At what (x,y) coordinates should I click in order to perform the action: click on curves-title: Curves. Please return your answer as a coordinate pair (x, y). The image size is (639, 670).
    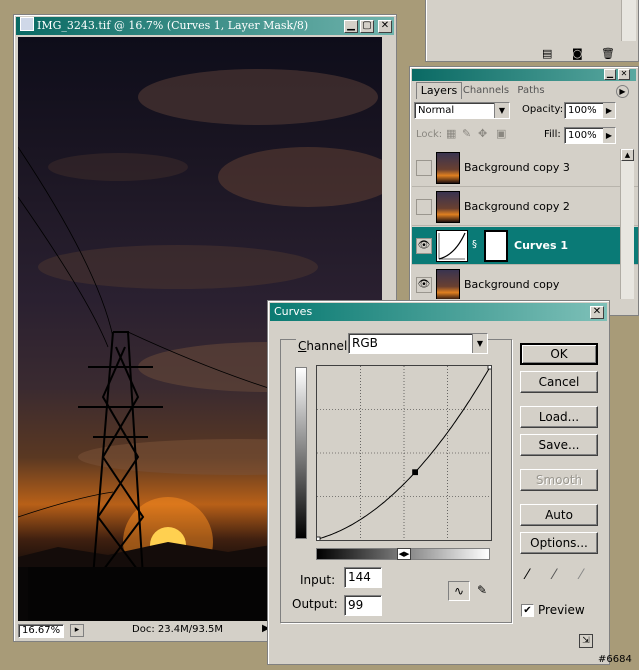
    Looking at the image, I should click on (293, 311).